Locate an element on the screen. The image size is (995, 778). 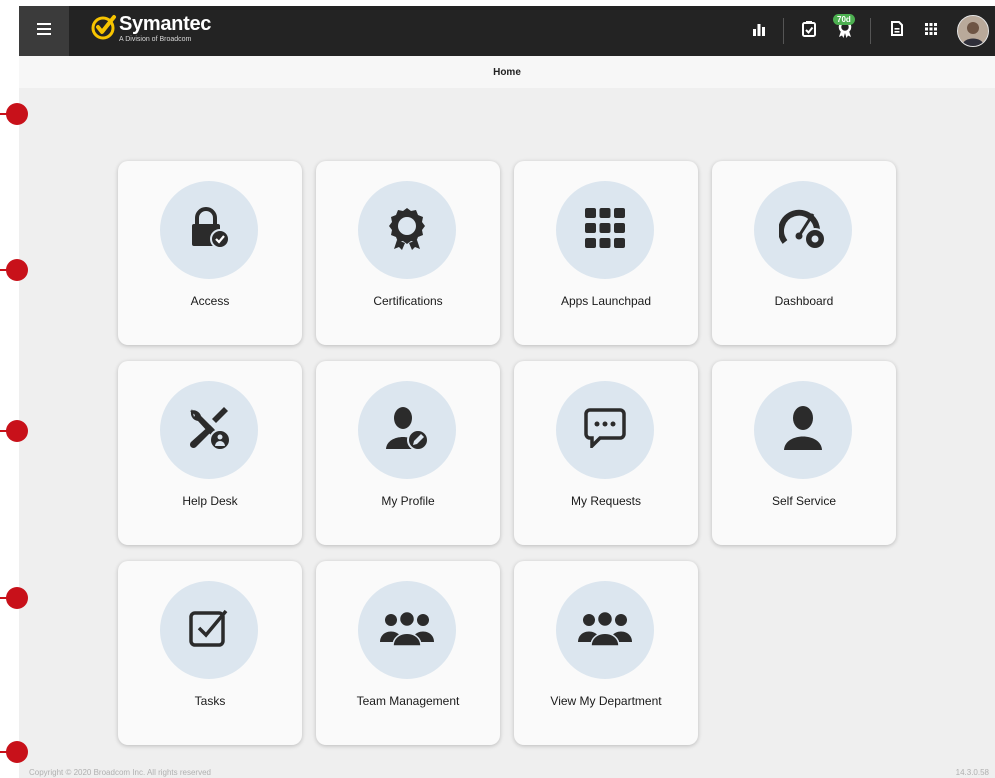
user-icon is located at coordinates (803, 430).